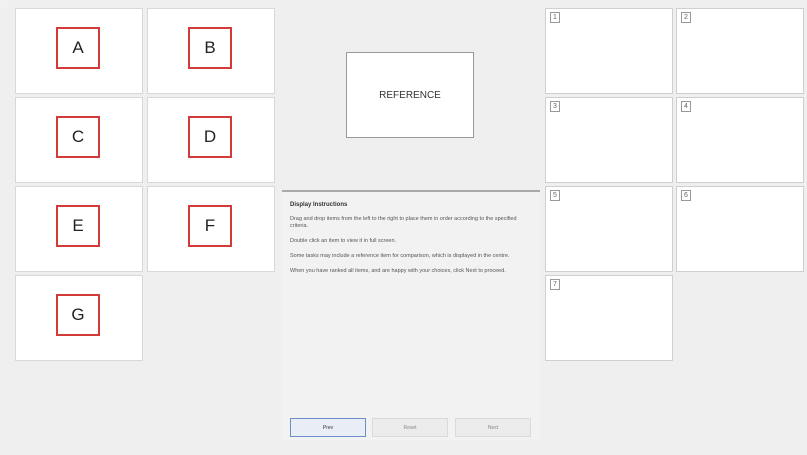 This screenshot has width=807, height=455. I want to click on reference-label: REFERENCE, so click(410, 95).